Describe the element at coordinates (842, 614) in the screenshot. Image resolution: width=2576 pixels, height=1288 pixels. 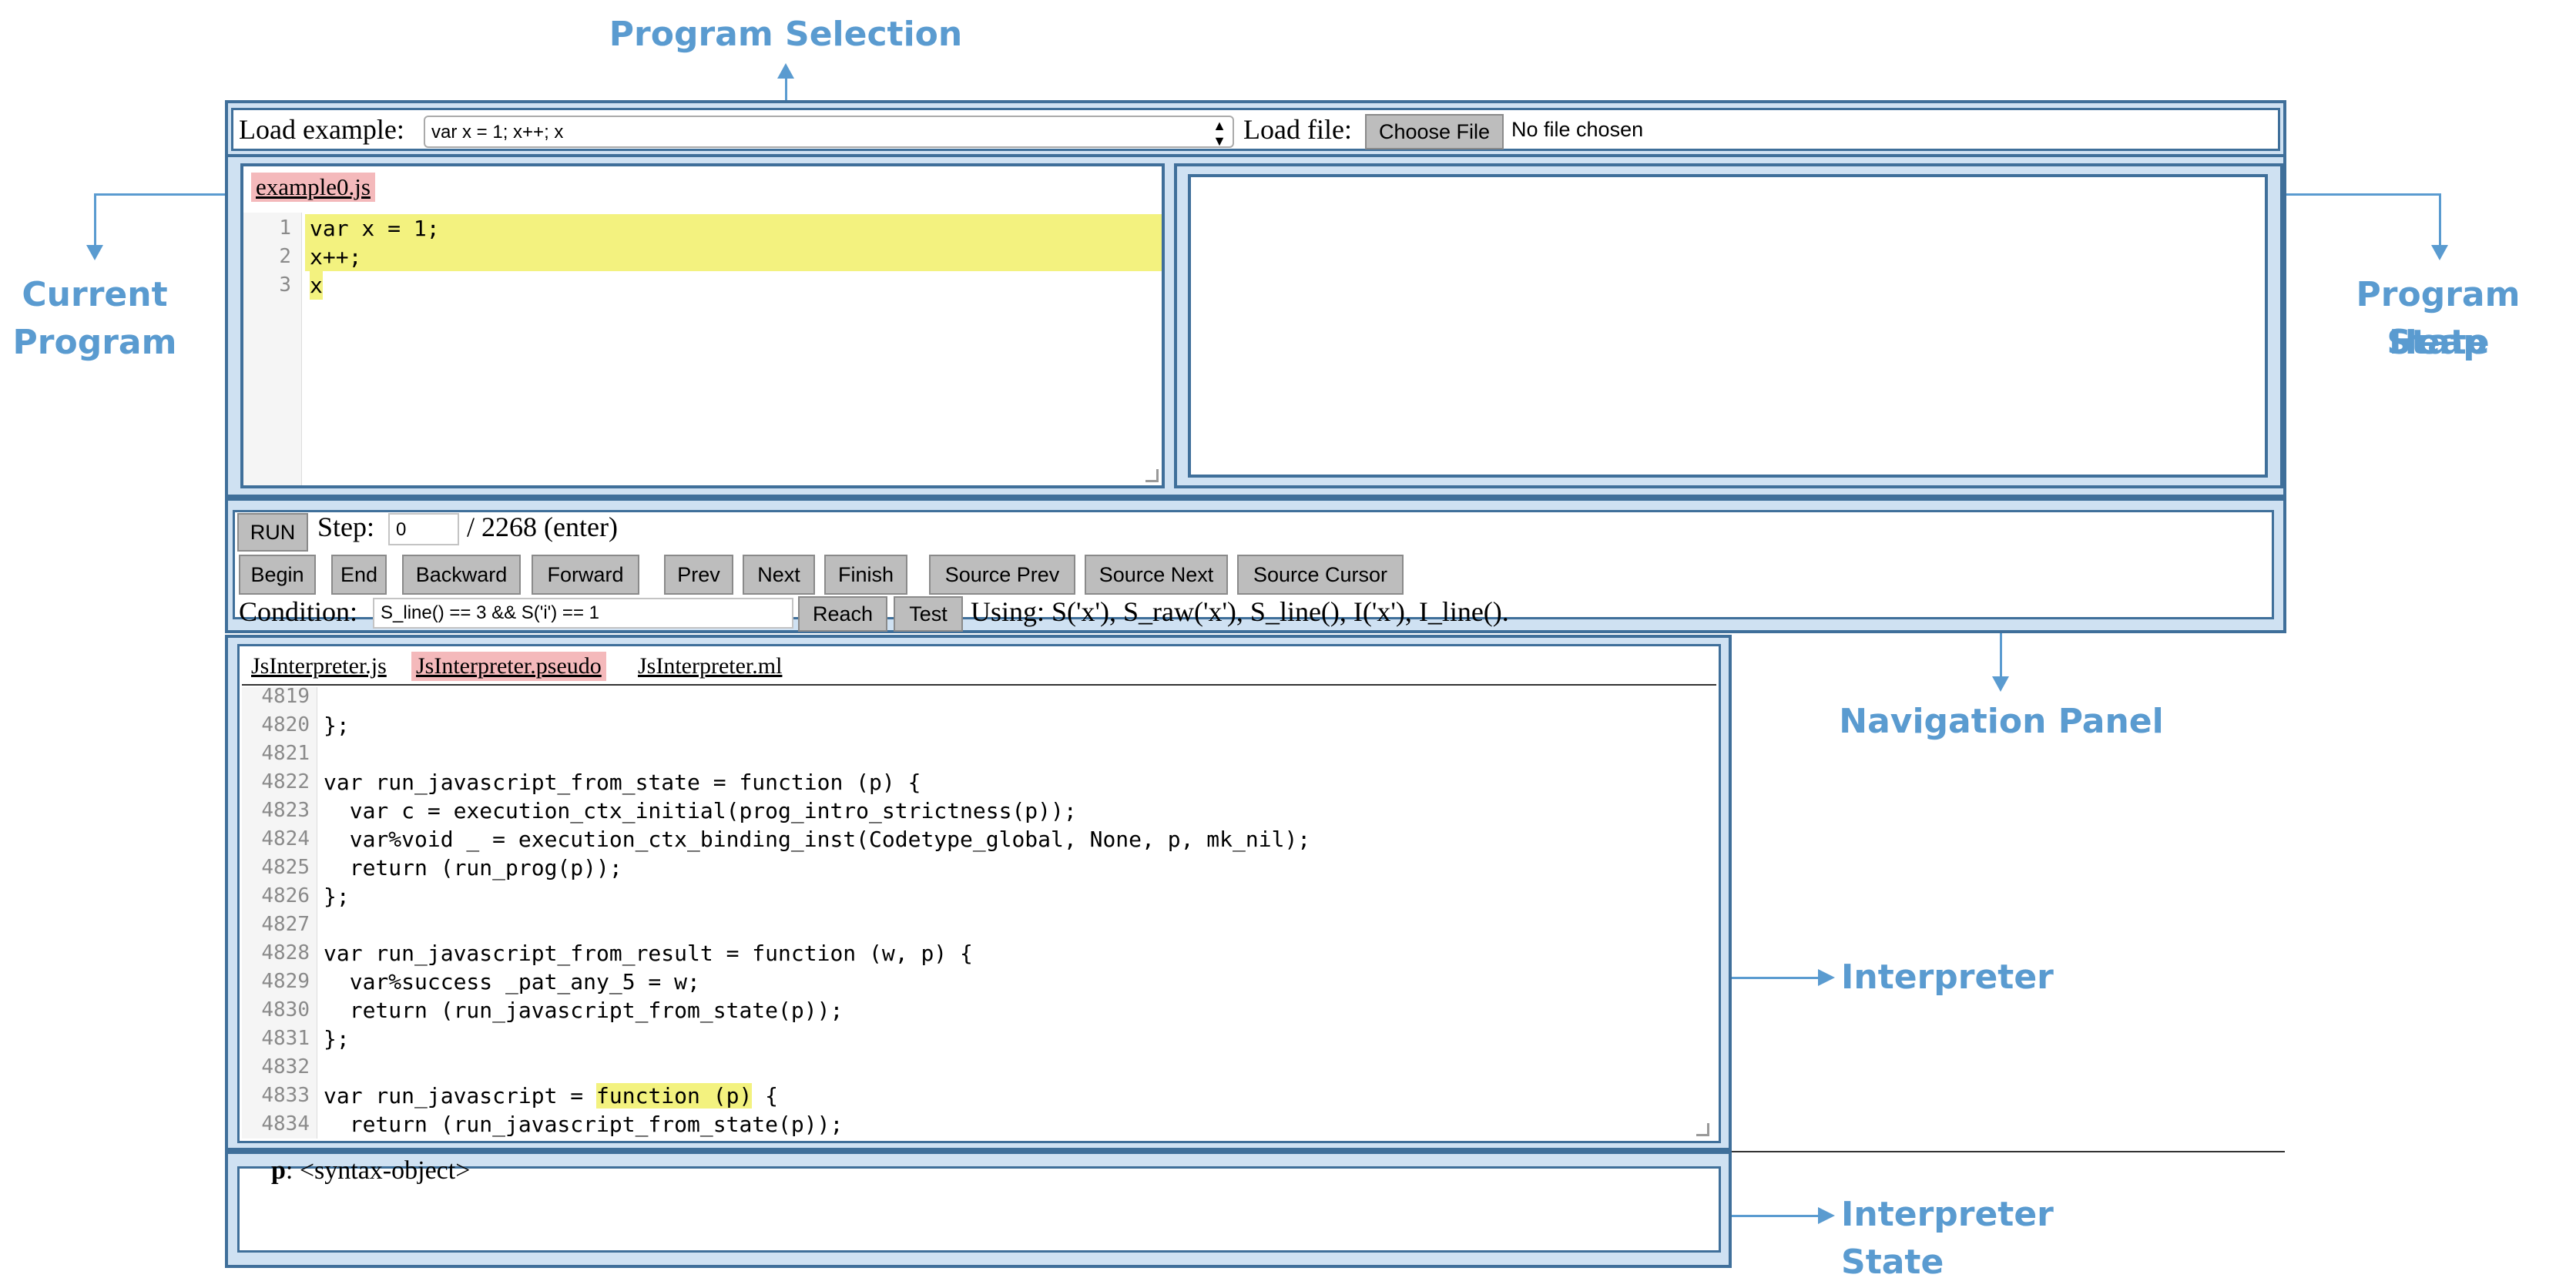
I see `reach-button: Reach` at that location.